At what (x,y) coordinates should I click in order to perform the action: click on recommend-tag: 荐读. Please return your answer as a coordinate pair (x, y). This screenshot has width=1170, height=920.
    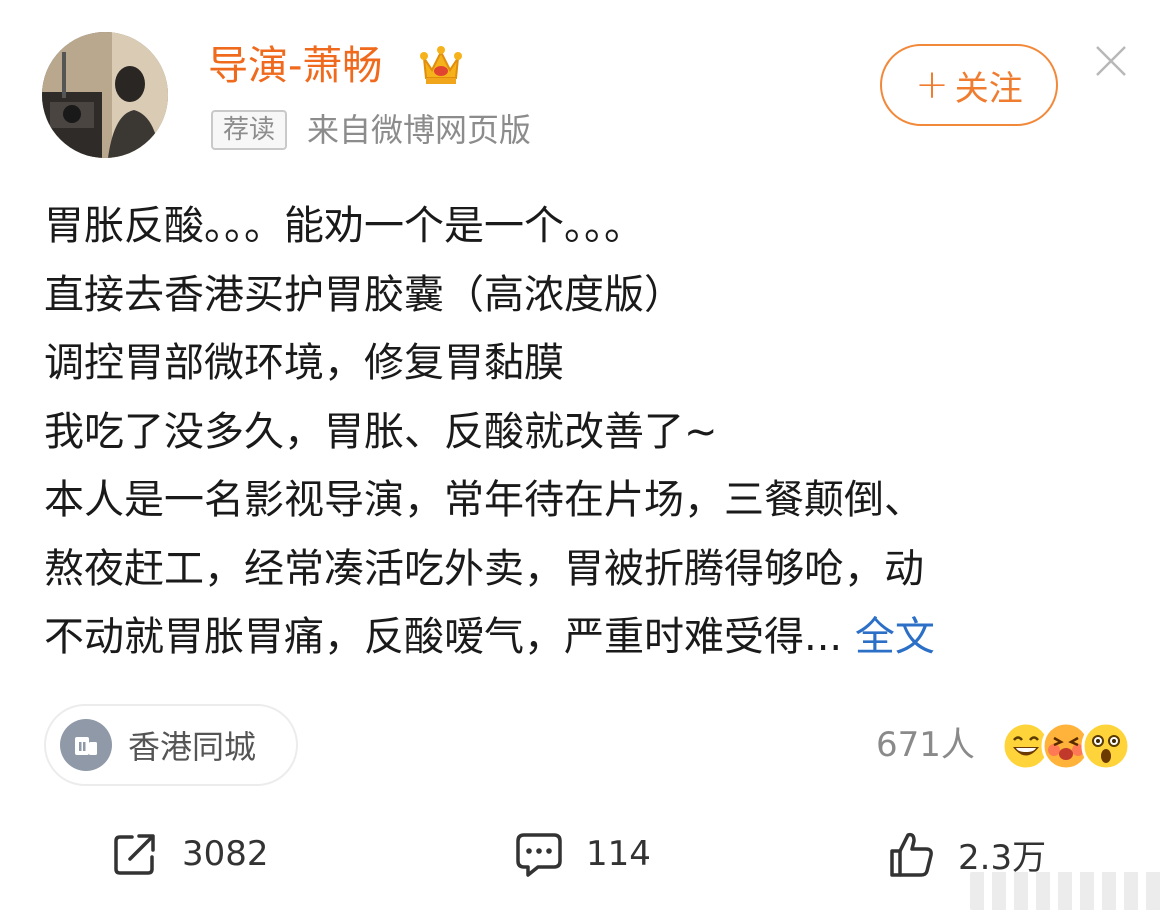
    Looking at the image, I should click on (249, 130).